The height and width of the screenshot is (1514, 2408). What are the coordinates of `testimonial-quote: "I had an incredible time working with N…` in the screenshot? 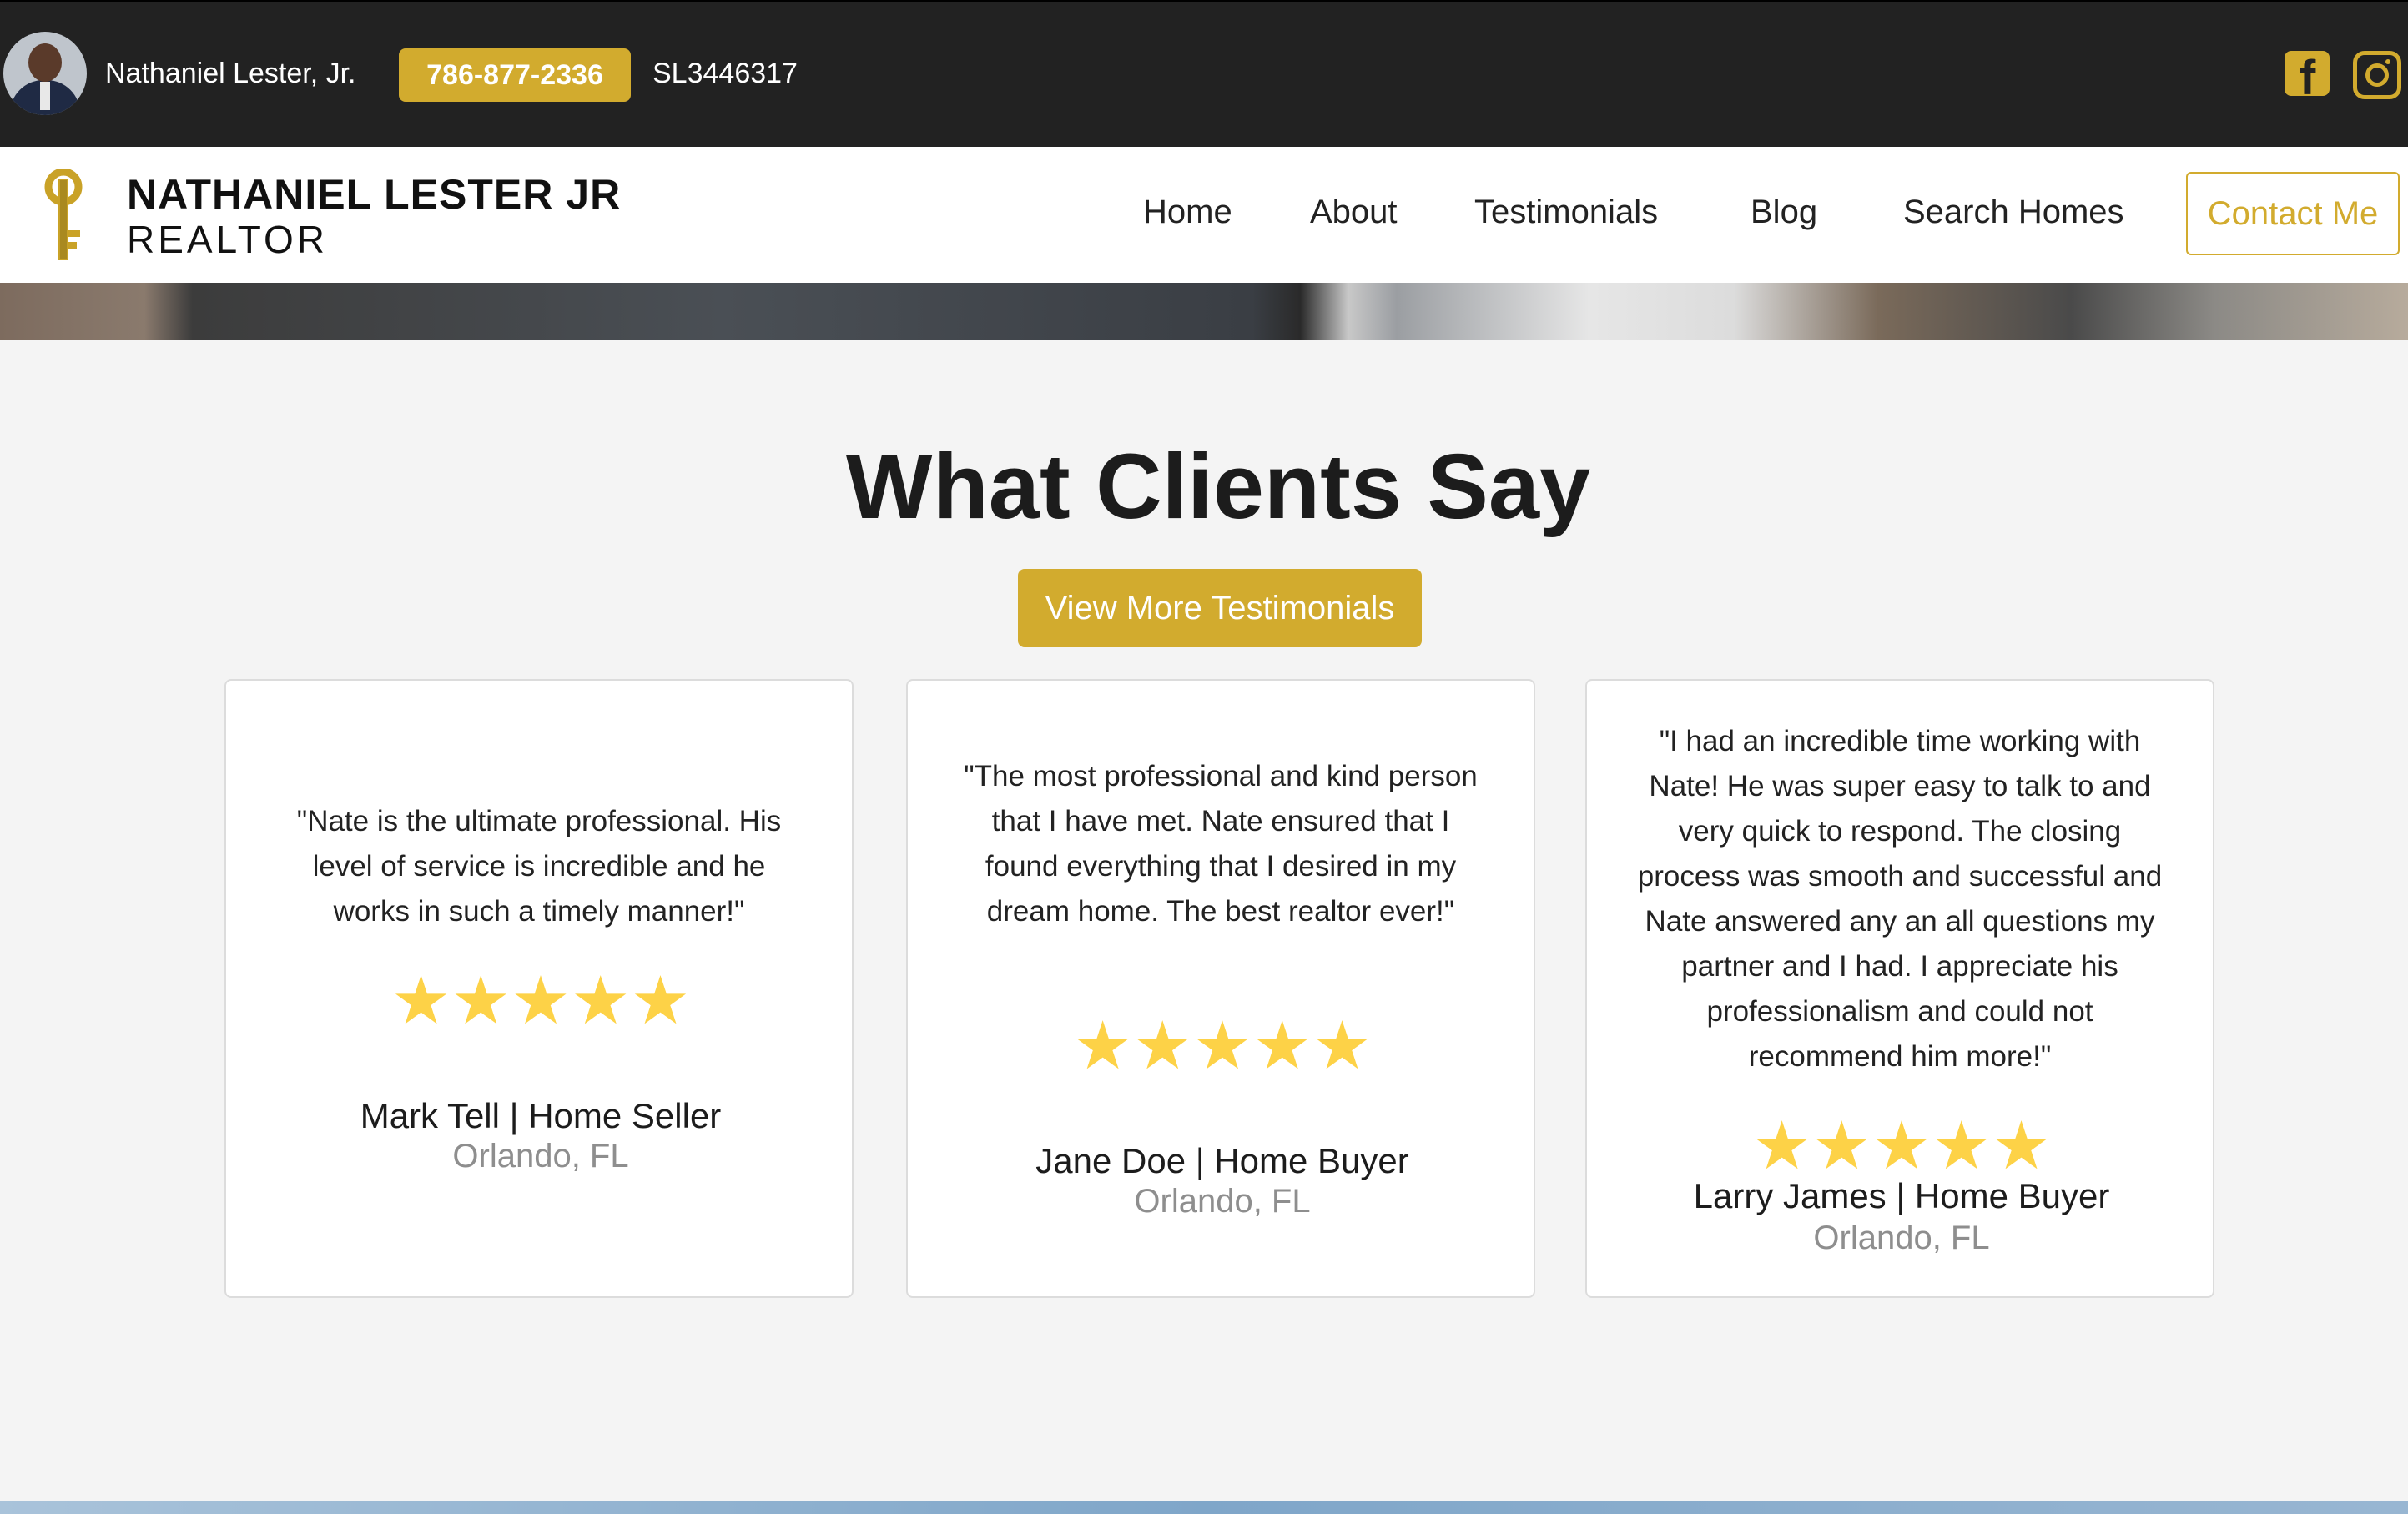 It's located at (1900, 899).